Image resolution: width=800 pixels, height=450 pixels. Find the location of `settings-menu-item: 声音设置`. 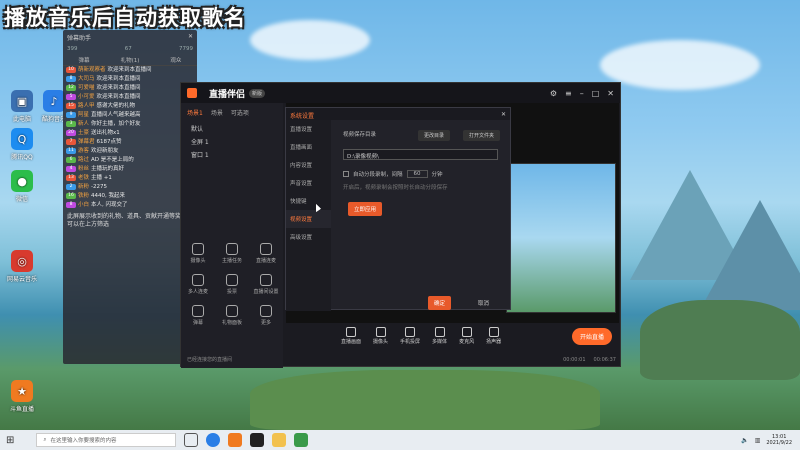

settings-menu-item: 声音设置 is located at coordinates (308, 183).